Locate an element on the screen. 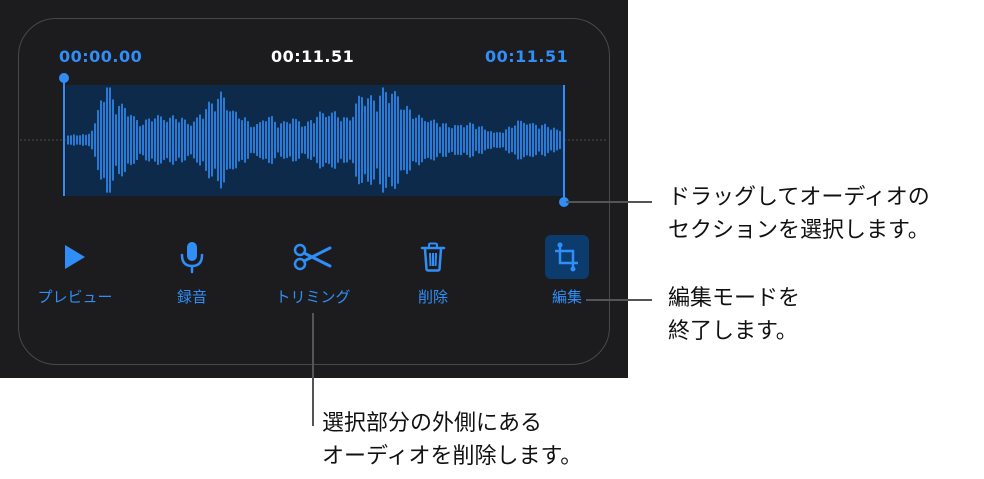  edit-button: 編集 is located at coordinates (567, 269).